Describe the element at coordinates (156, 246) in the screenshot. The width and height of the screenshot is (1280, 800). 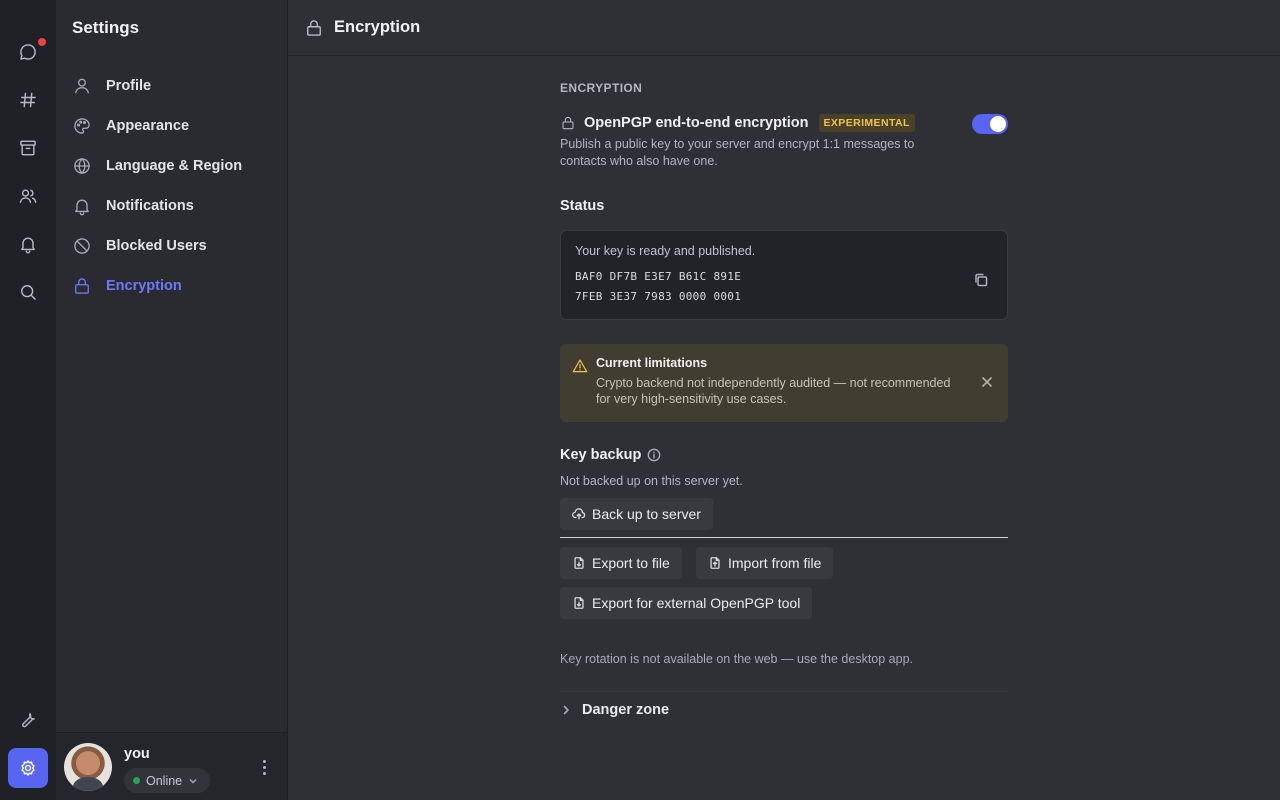
I see `sidebar-item-label: Blocked Users` at that location.